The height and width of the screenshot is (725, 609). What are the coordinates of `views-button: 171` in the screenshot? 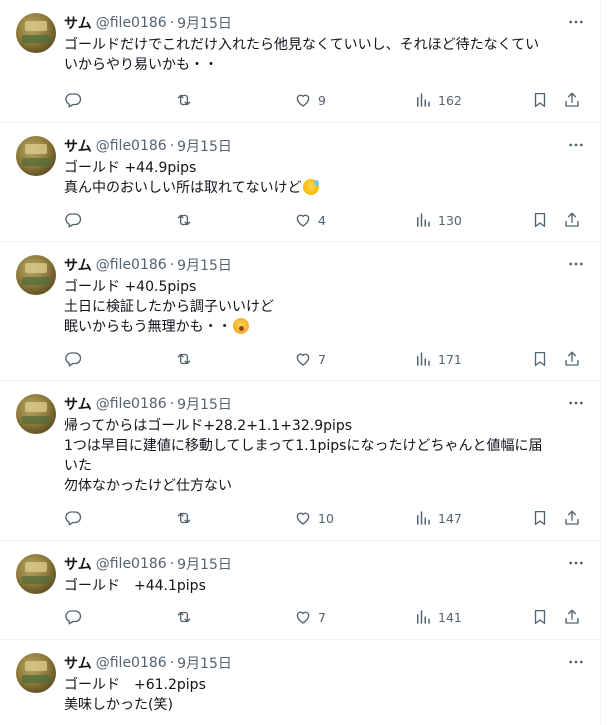 It's located at (438, 359).